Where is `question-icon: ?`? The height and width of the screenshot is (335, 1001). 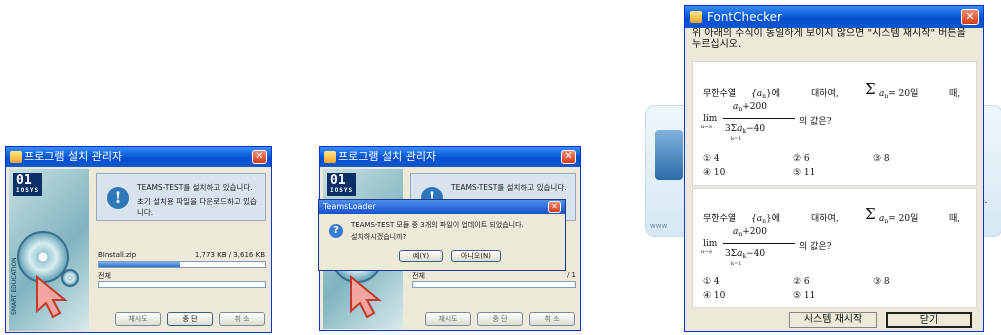
question-icon: ? is located at coordinates (336, 231).